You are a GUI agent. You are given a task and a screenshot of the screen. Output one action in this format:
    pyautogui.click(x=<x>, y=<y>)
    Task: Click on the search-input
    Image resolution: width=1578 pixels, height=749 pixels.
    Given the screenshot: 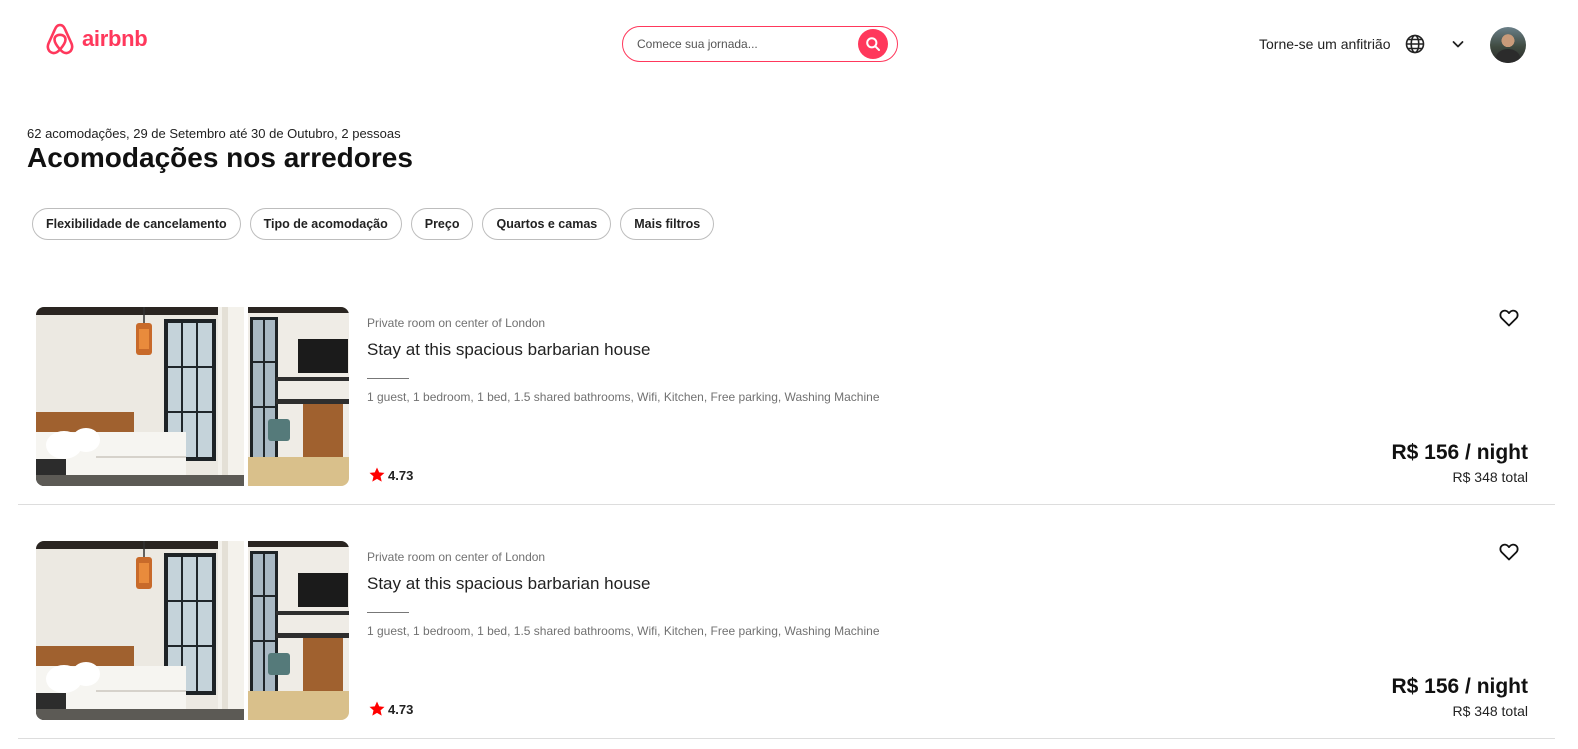 What is the action you would take?
    pyautogui.click(x=746, y=44)
    